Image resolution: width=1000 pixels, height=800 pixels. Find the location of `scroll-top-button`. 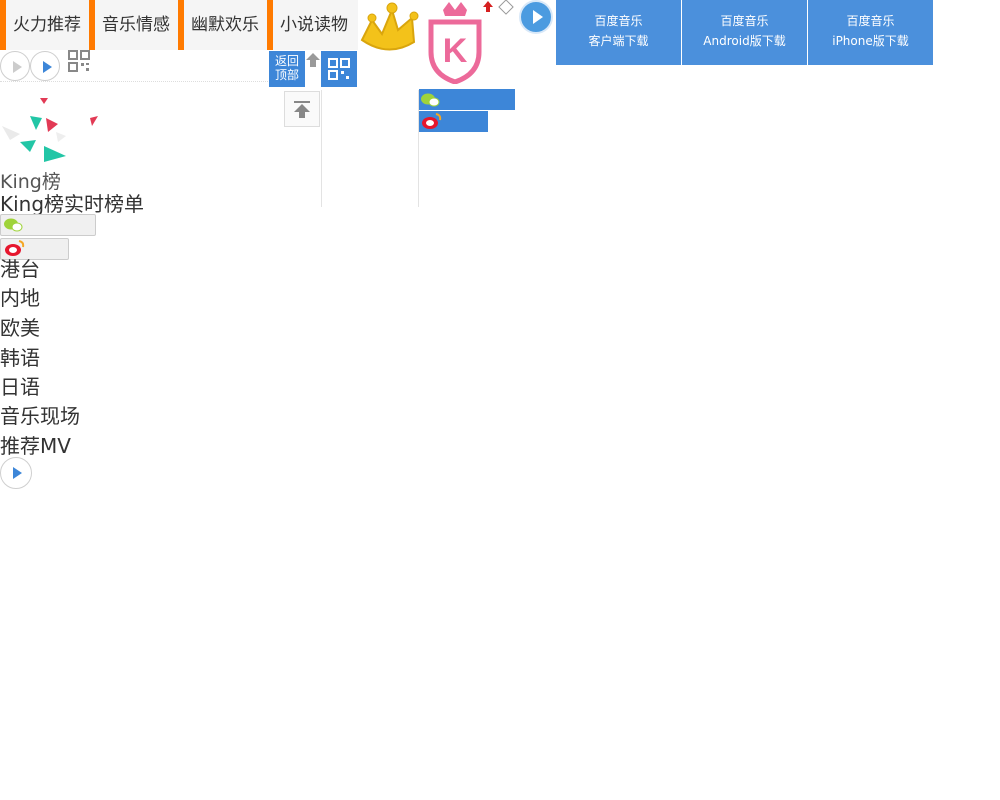

scroll-top-button is located at coordinates (302, 109).